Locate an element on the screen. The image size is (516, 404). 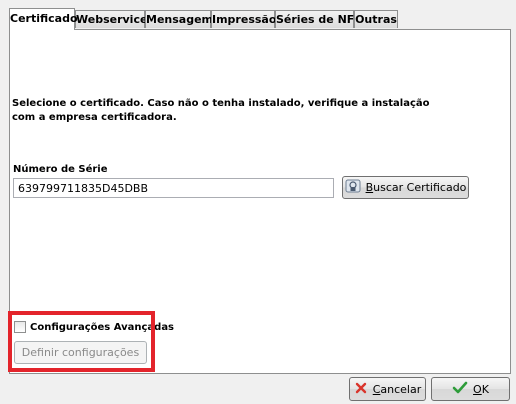
search-certificate-label: Buscar Certificado is located at coordinates (416, 187).